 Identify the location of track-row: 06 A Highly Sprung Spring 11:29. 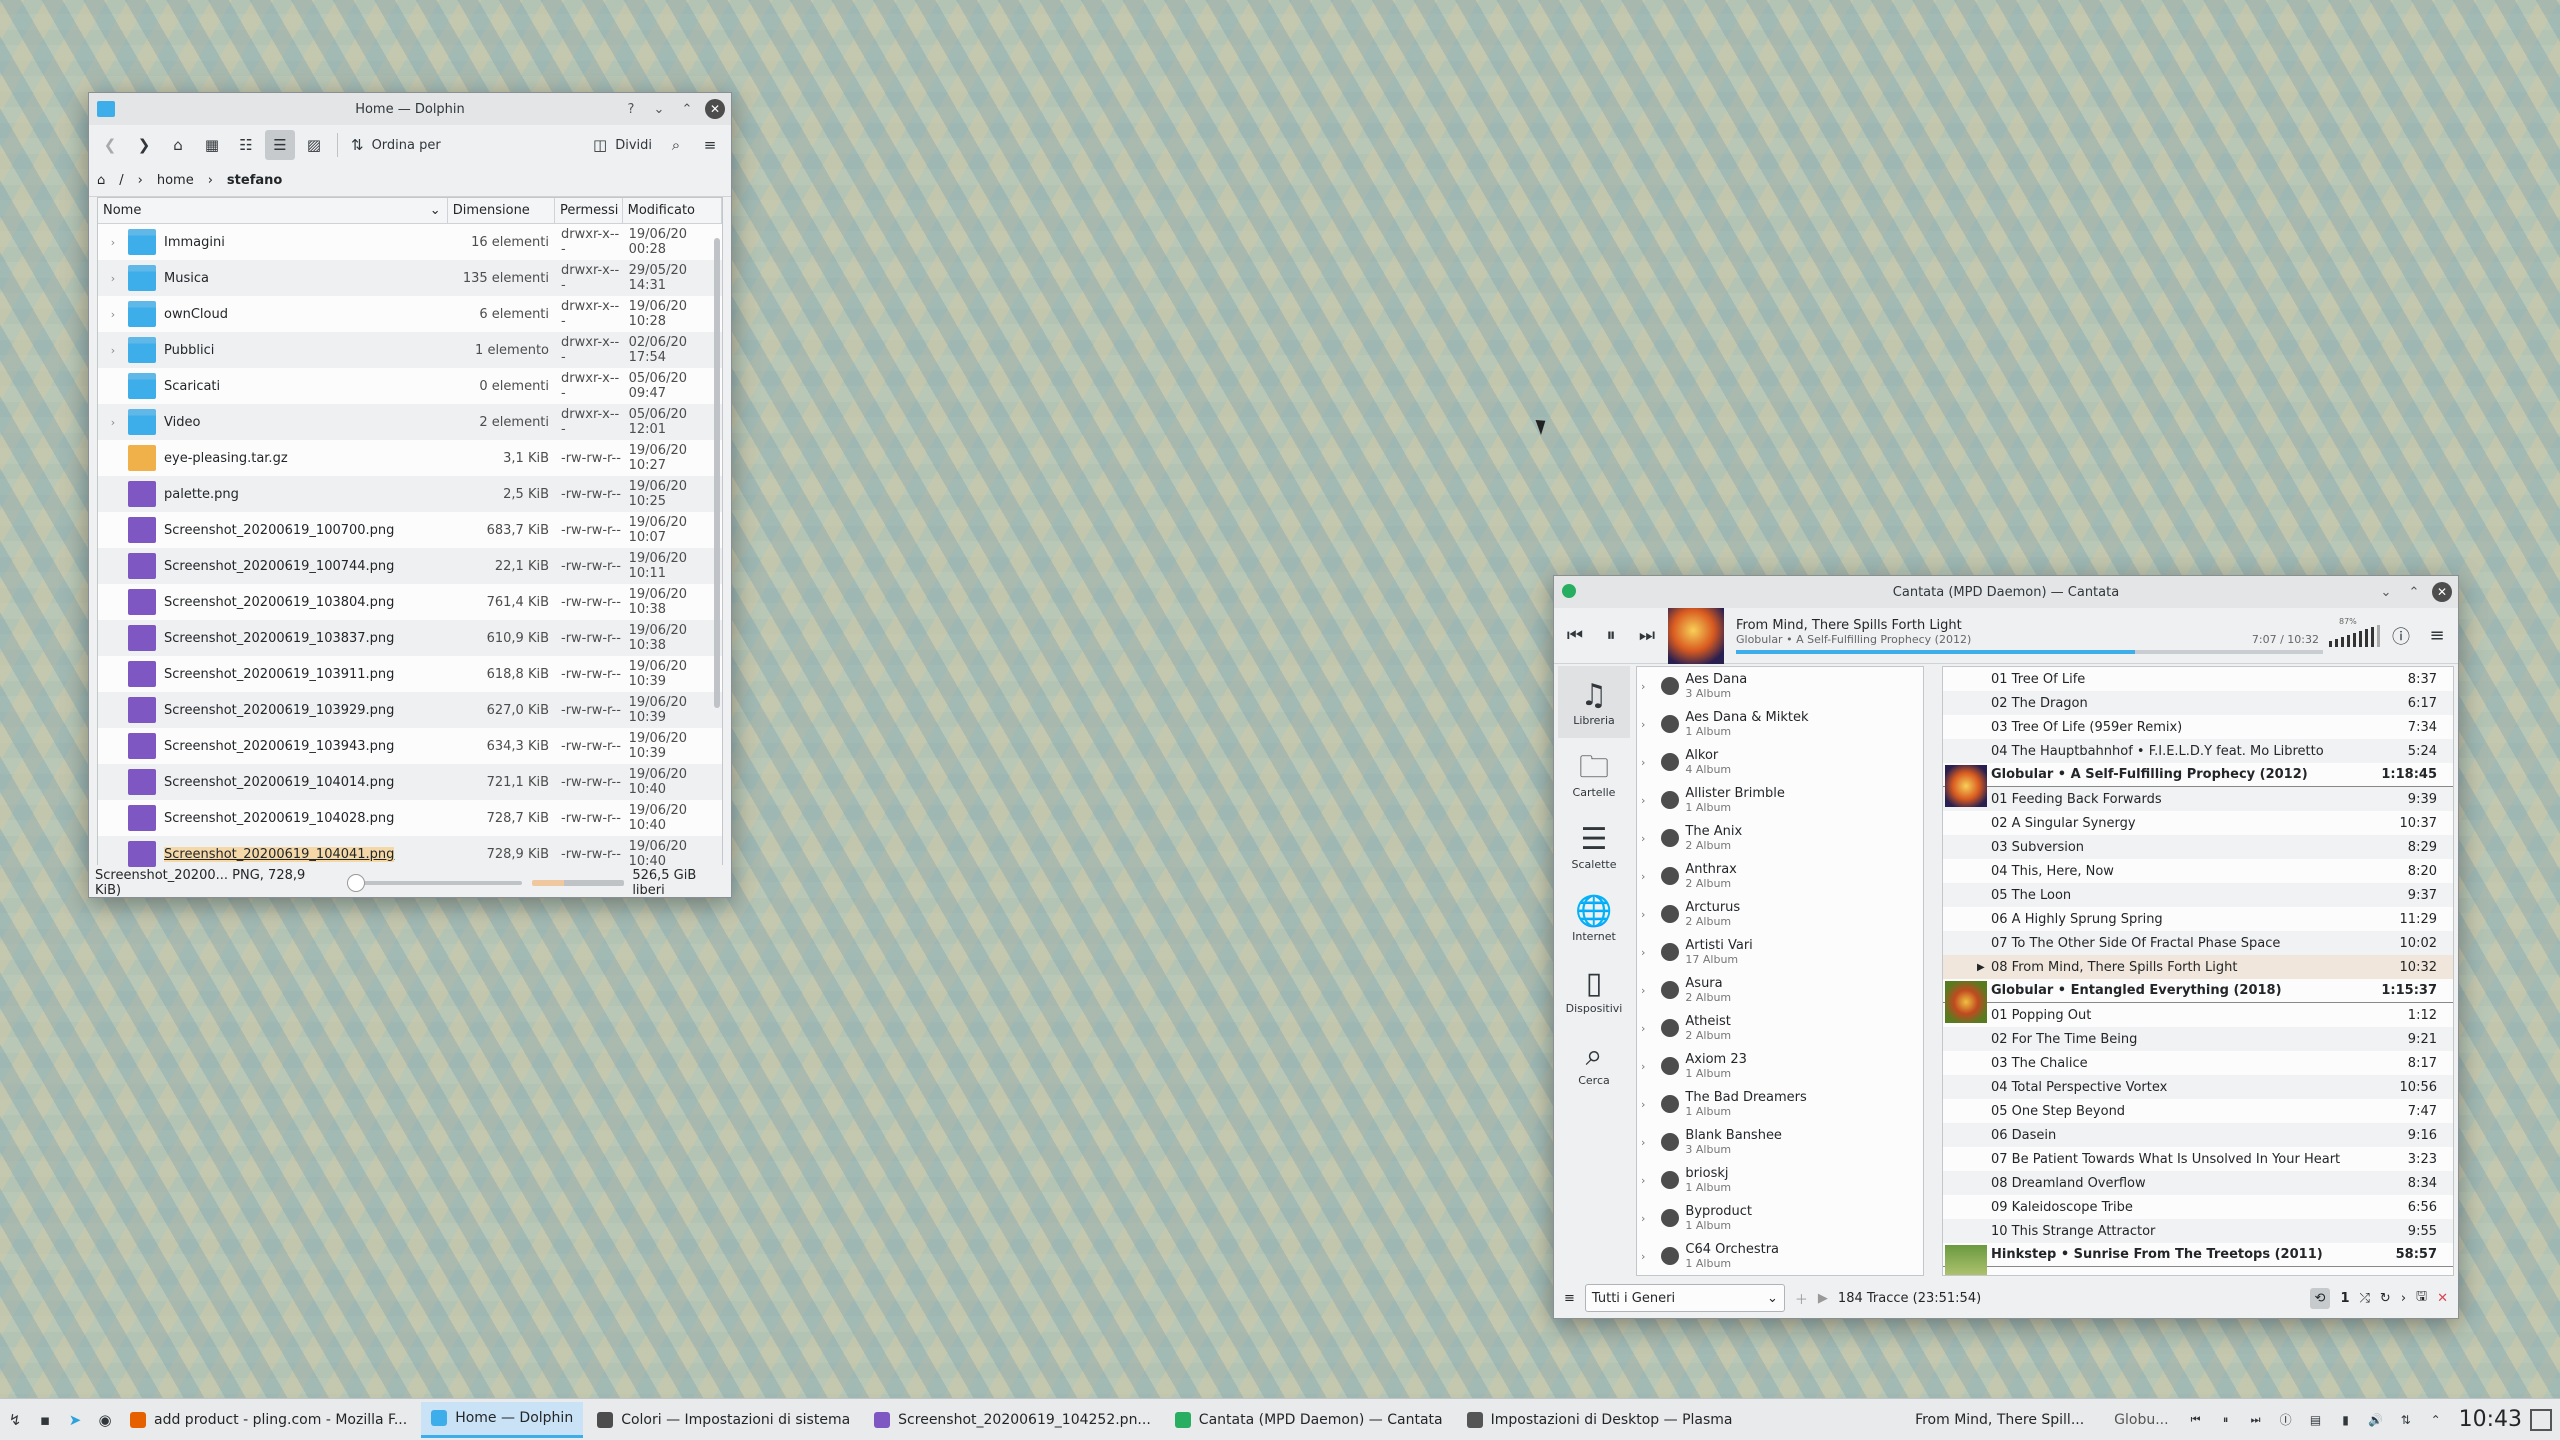
(2198, 919).